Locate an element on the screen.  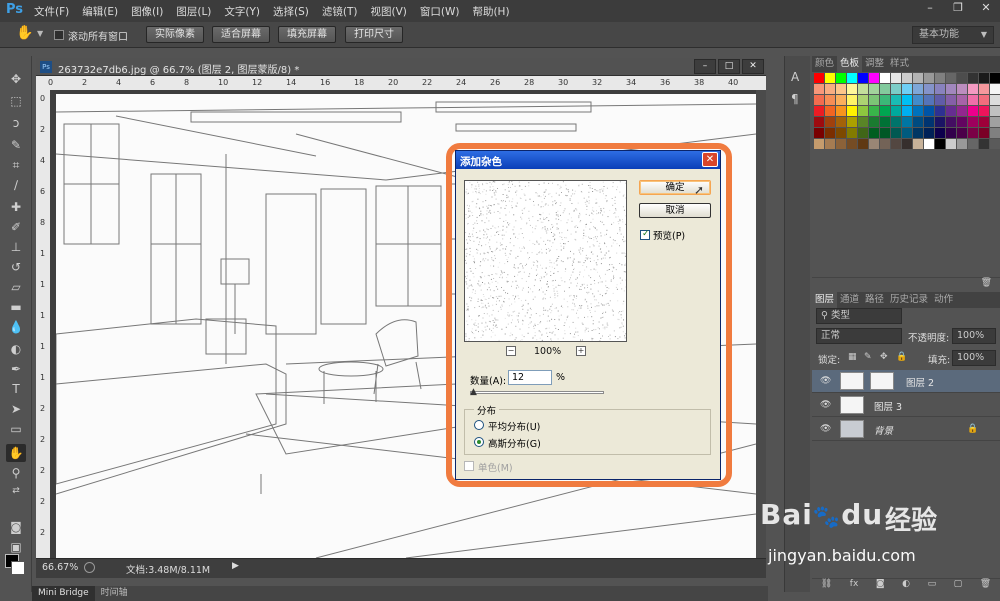
uniform-radio is located at coordinates (479, 425).